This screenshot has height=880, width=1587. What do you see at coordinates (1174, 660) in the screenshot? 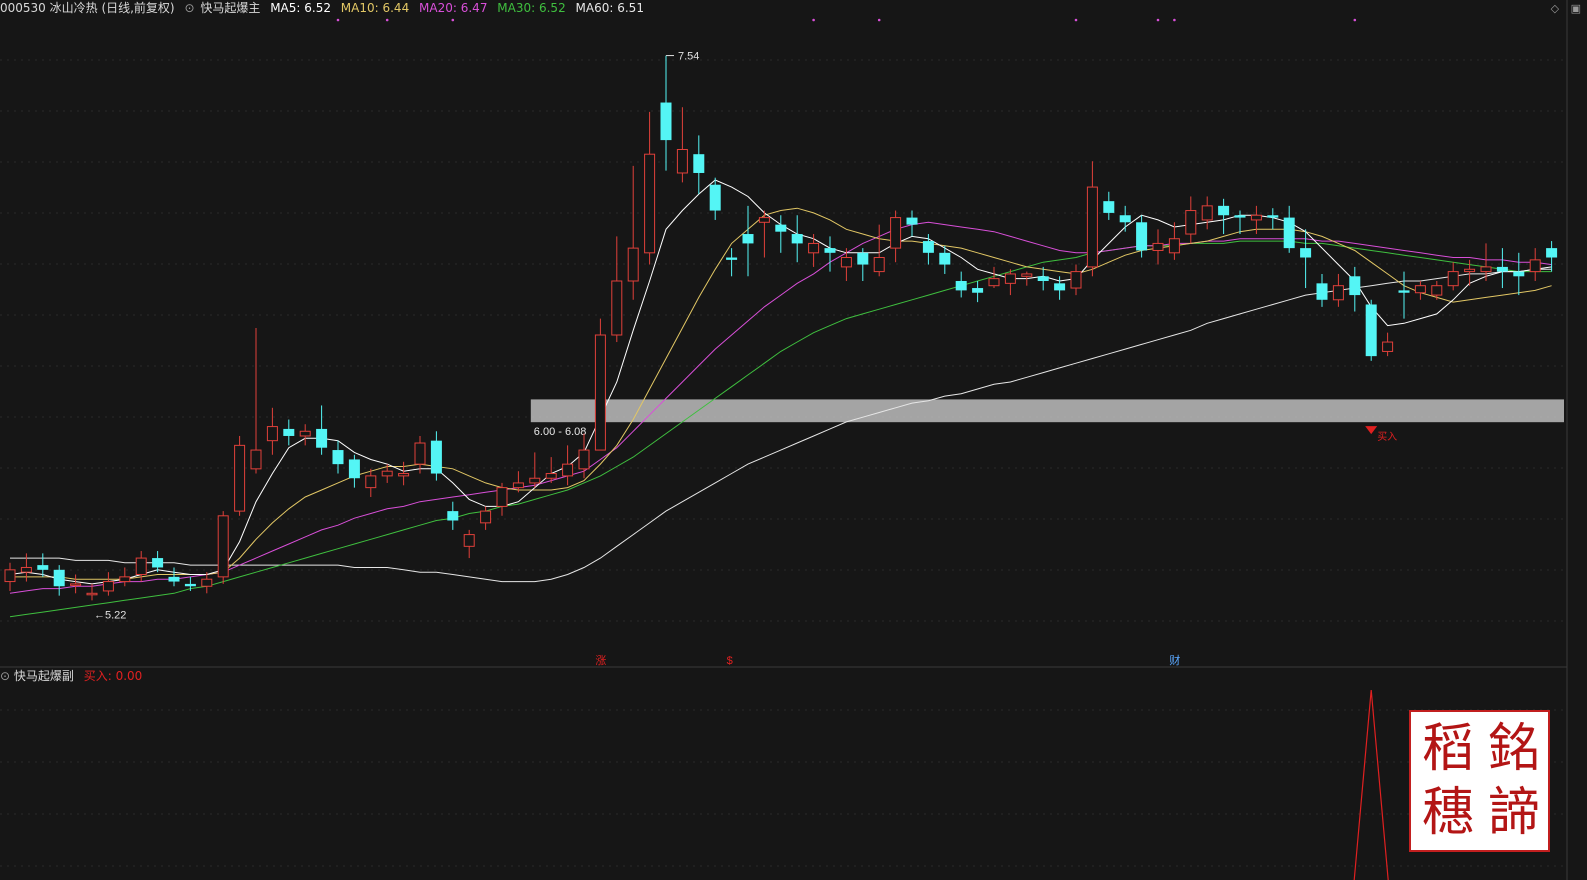
I see `event-mark: 财` at bounding box center [1174, 660].